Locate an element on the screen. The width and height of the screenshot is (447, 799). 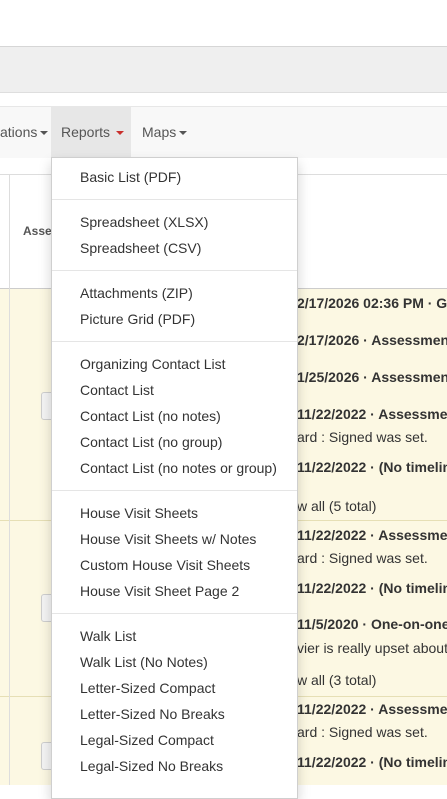
menu-item-house-visit-sheets-notes: House Visit Sheets w/ Notes is located at coordinates (168, 539).